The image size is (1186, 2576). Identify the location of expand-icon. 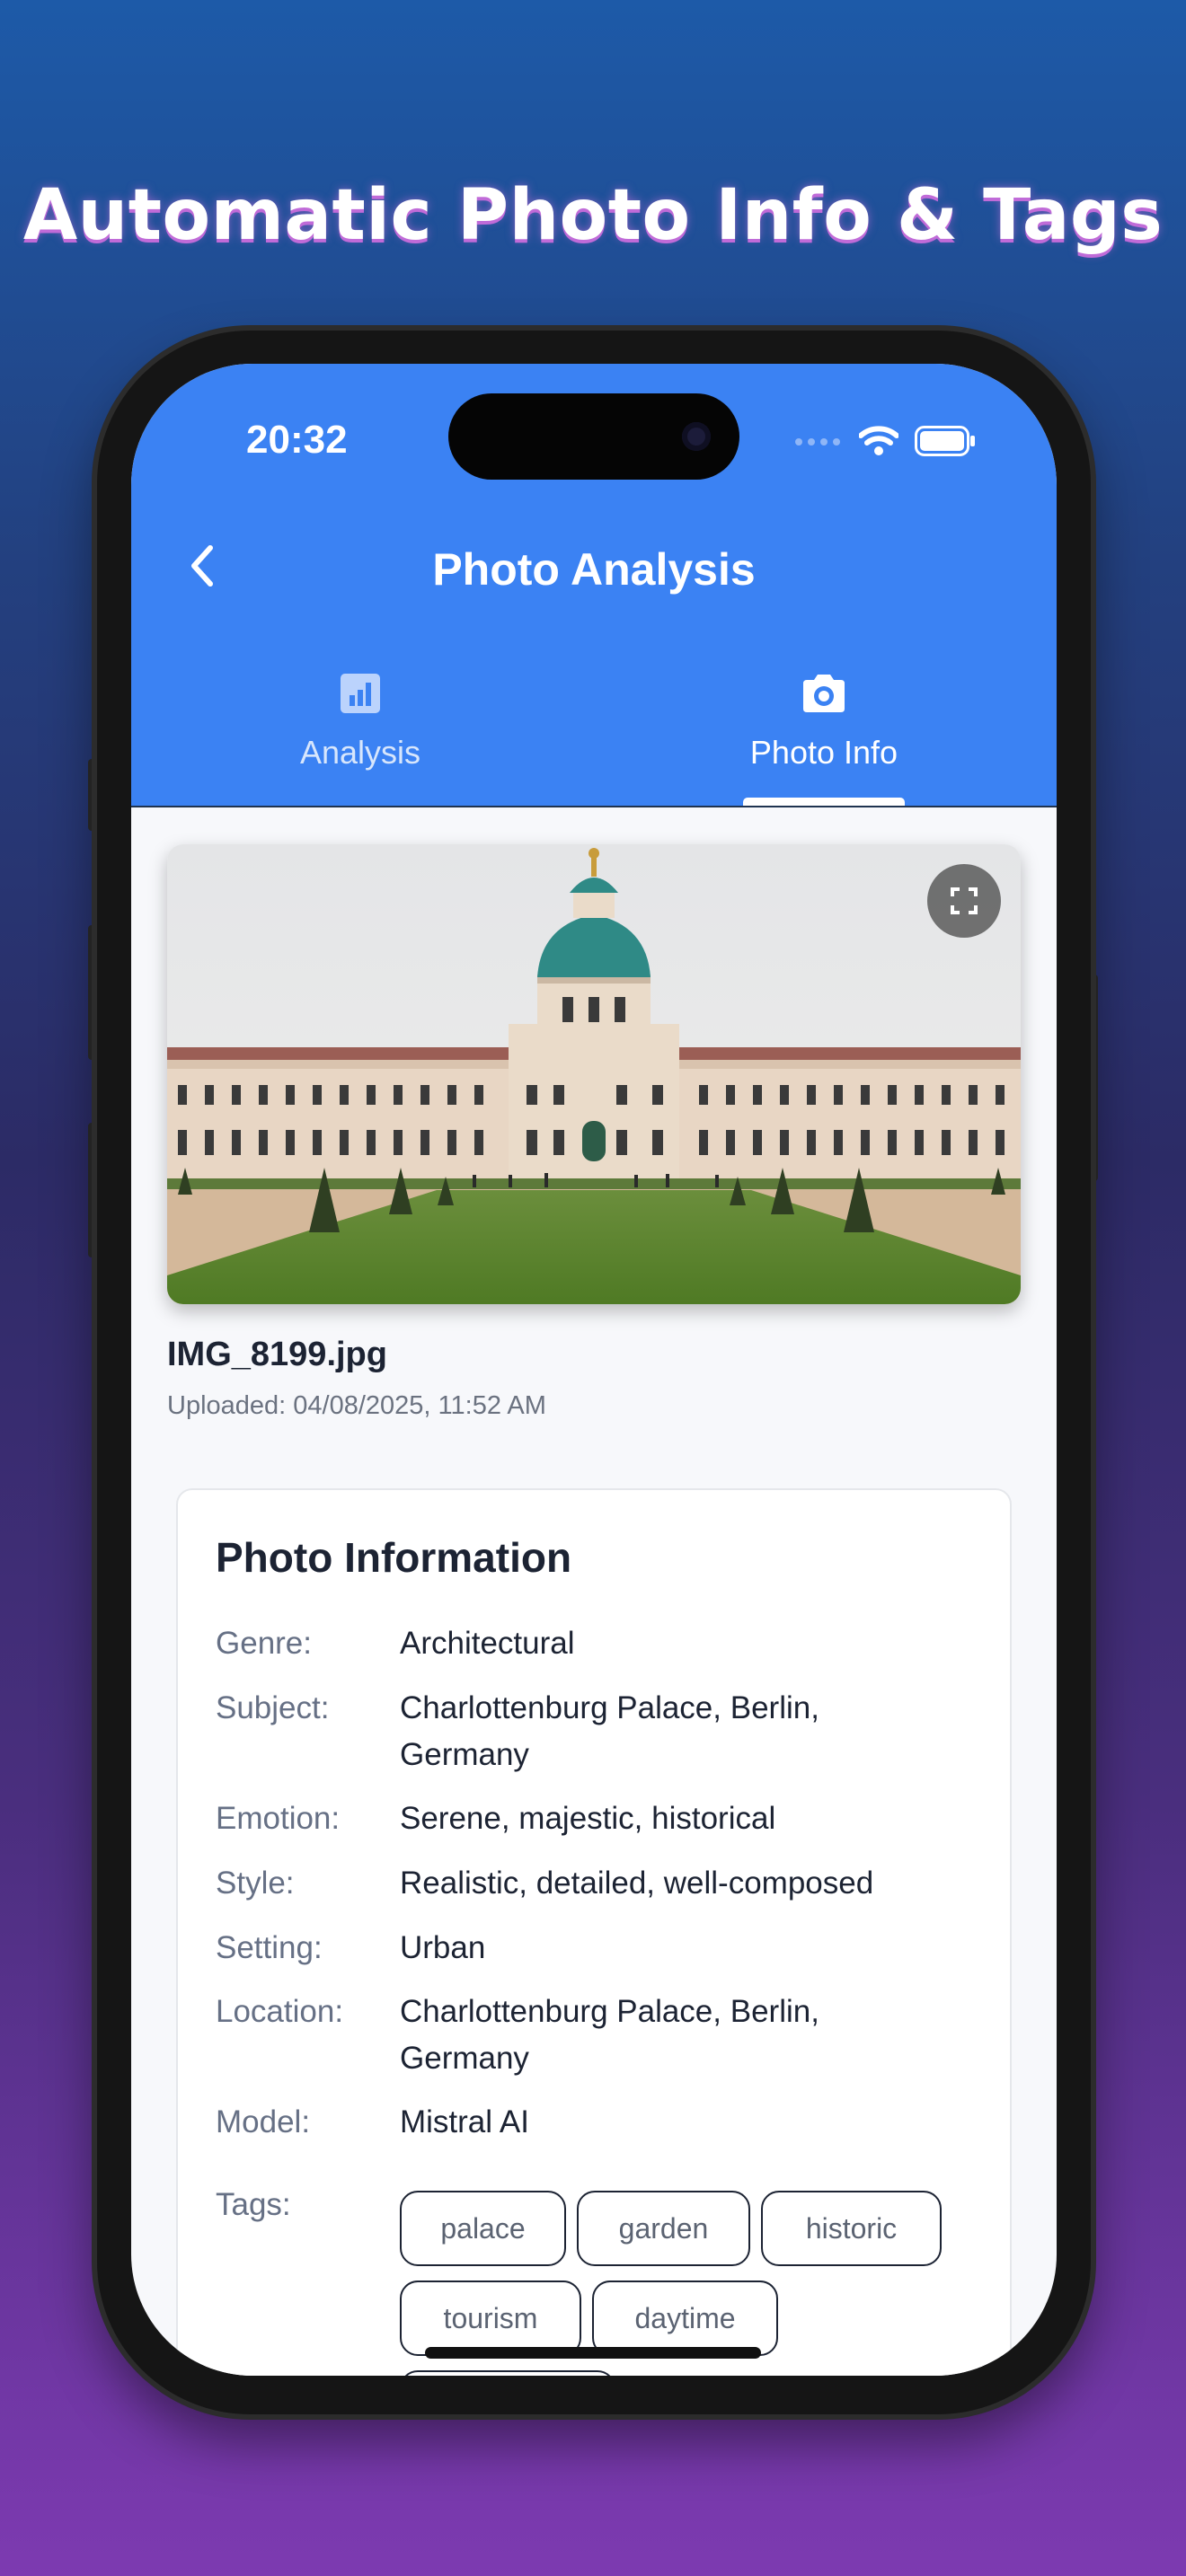
(964, 900).